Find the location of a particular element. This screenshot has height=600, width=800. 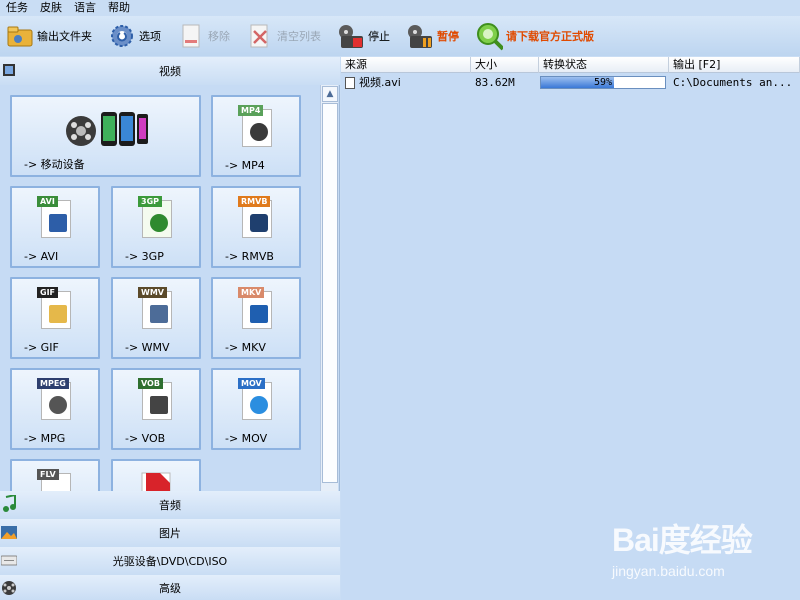

wmv-file-icon: WMV is located at coordinates (156, 309).